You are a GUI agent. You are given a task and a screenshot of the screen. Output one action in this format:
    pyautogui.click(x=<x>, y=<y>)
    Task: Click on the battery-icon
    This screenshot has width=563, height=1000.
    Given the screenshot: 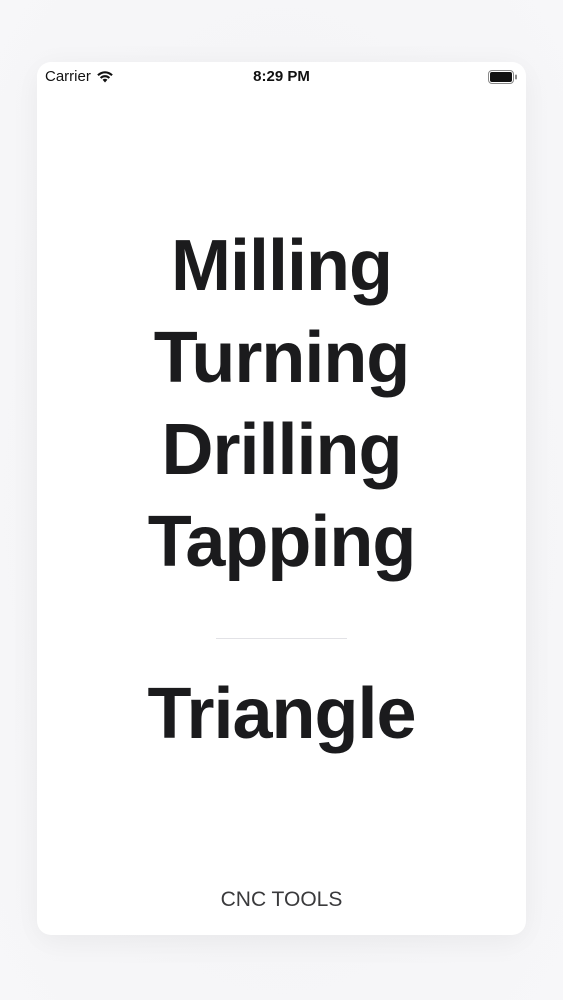 What is the action you would take?
    pyautogui.click(x=503, y=79)
    